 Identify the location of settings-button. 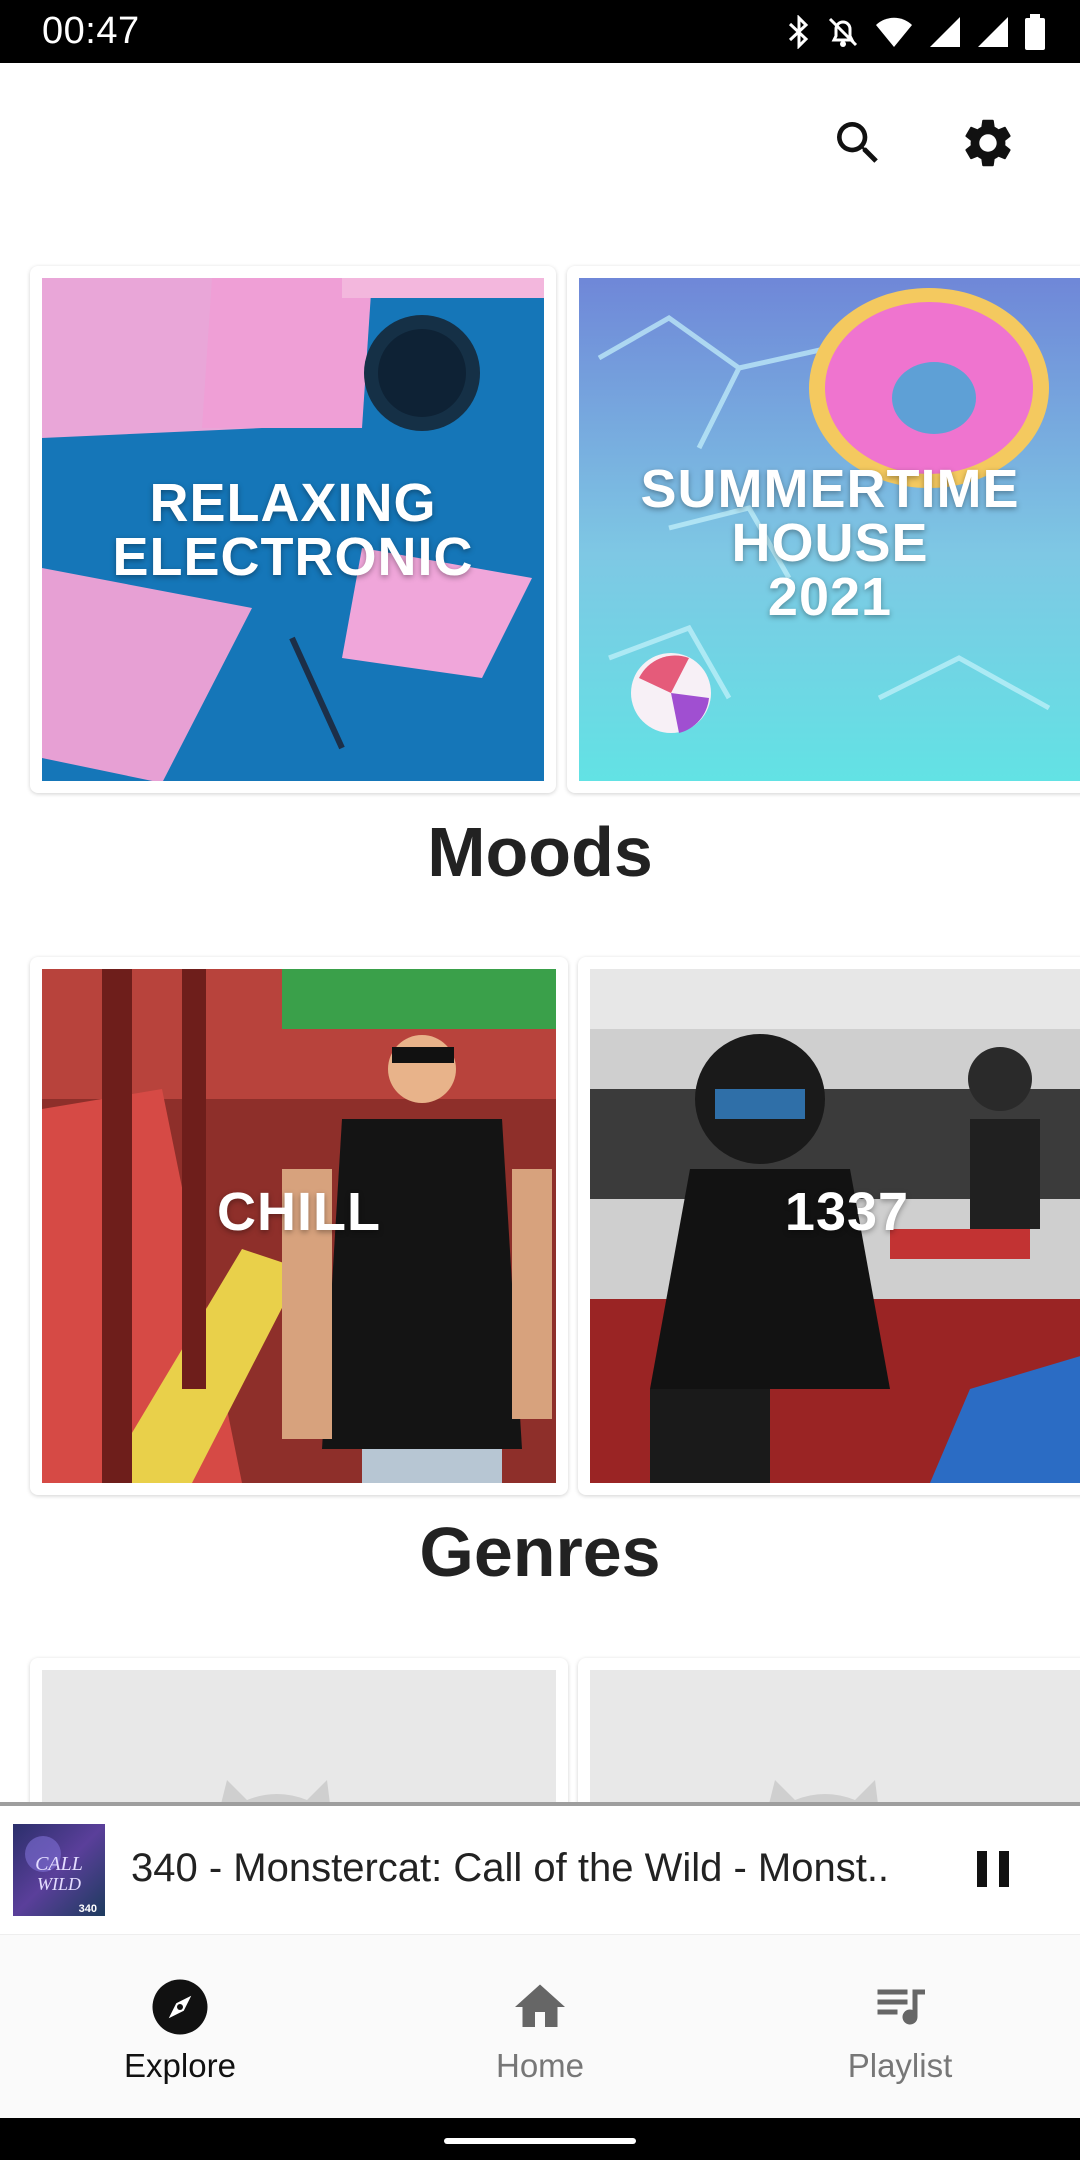
(988, 143).